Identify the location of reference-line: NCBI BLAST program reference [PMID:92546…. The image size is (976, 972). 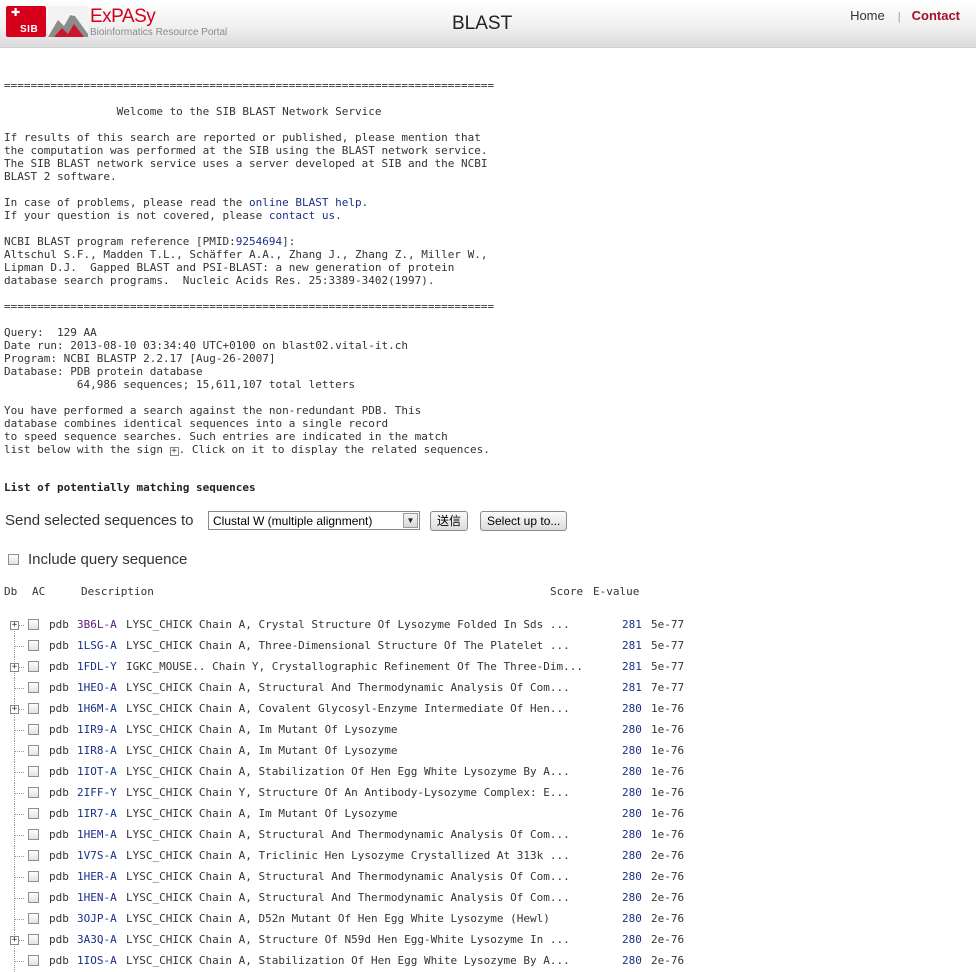
(149, 241).